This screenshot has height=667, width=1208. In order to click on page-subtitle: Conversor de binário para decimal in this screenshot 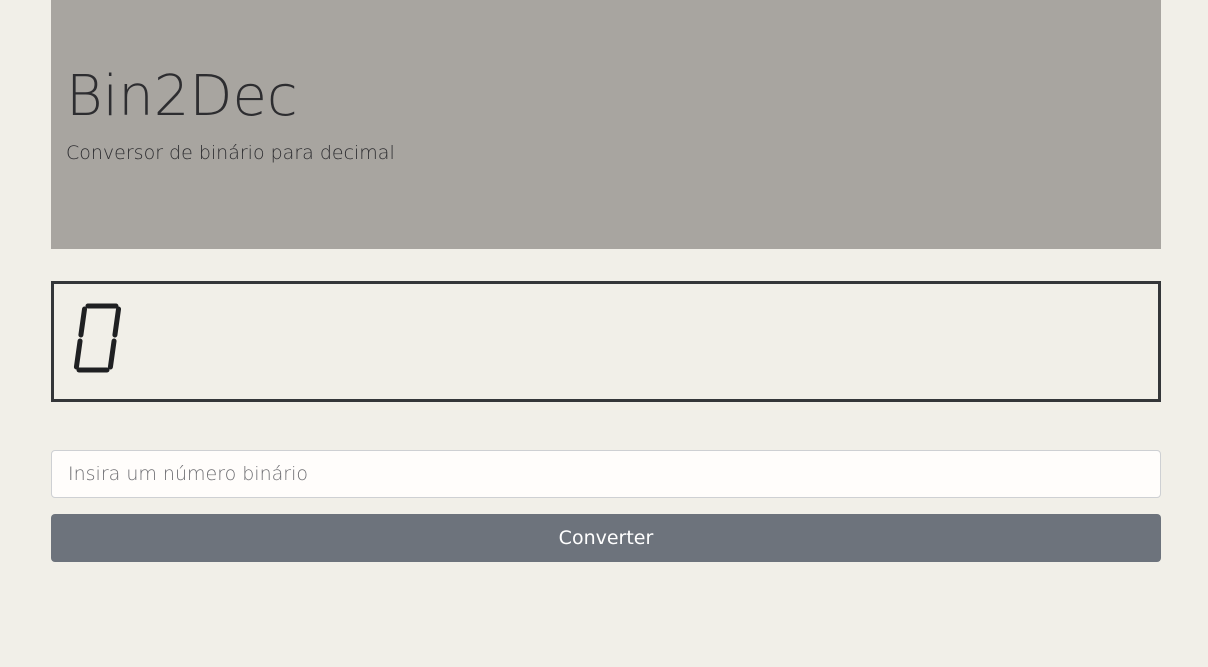, I will do `click(230, 153)`.